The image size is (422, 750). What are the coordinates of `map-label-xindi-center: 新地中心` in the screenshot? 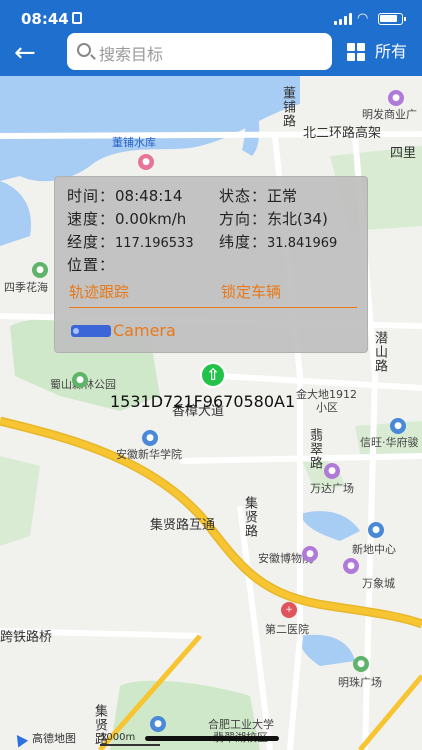 It's located at (374, 549).